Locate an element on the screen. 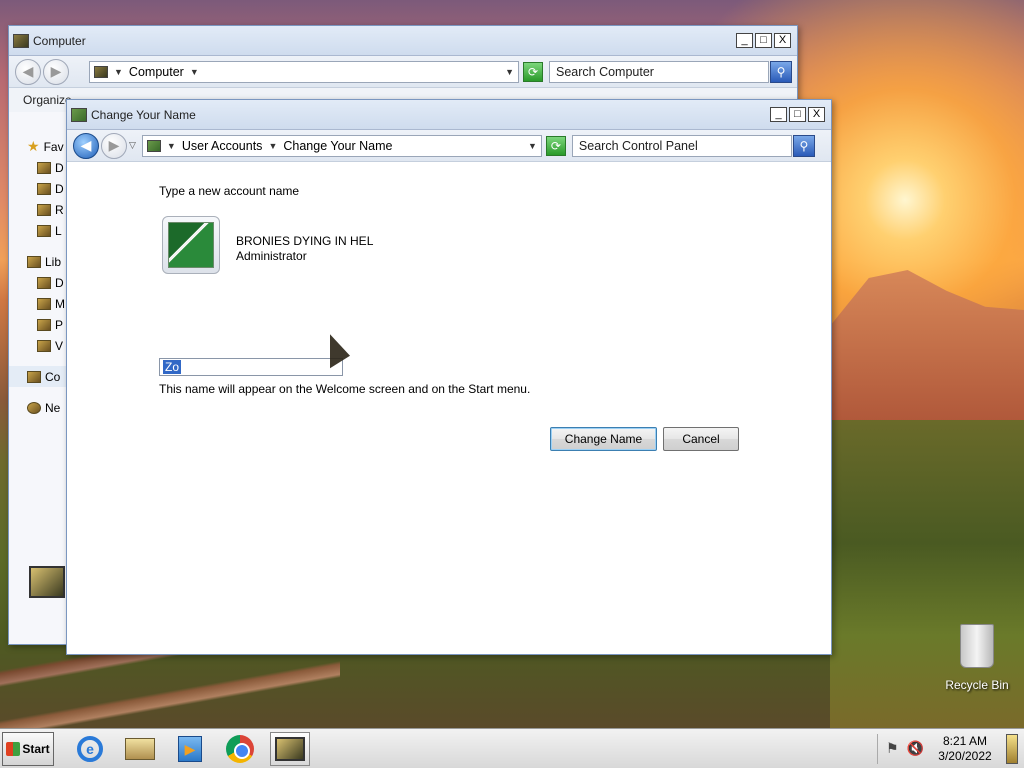 This screenshot has height=768, width=1024. recycle-bin-label: Recycle Bin is located at coordinates (977, 685).